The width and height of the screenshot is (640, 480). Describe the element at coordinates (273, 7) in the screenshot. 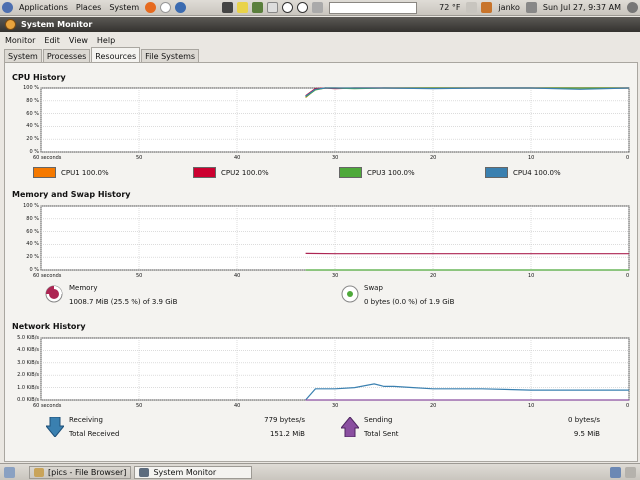

I see `calendar-icon` at that location.